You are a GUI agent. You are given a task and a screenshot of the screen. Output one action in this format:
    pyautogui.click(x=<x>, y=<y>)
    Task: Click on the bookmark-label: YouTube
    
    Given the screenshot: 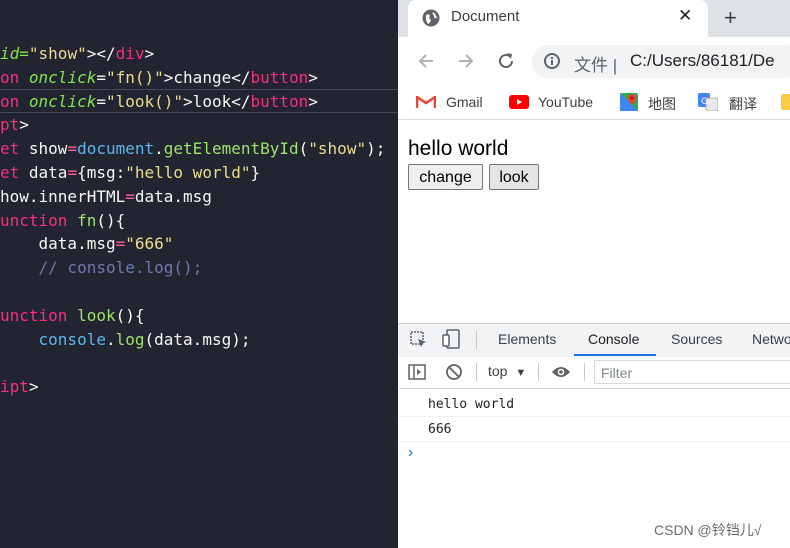 What is the action you would take?
    pyautogui.click(x=566, y=102)
    